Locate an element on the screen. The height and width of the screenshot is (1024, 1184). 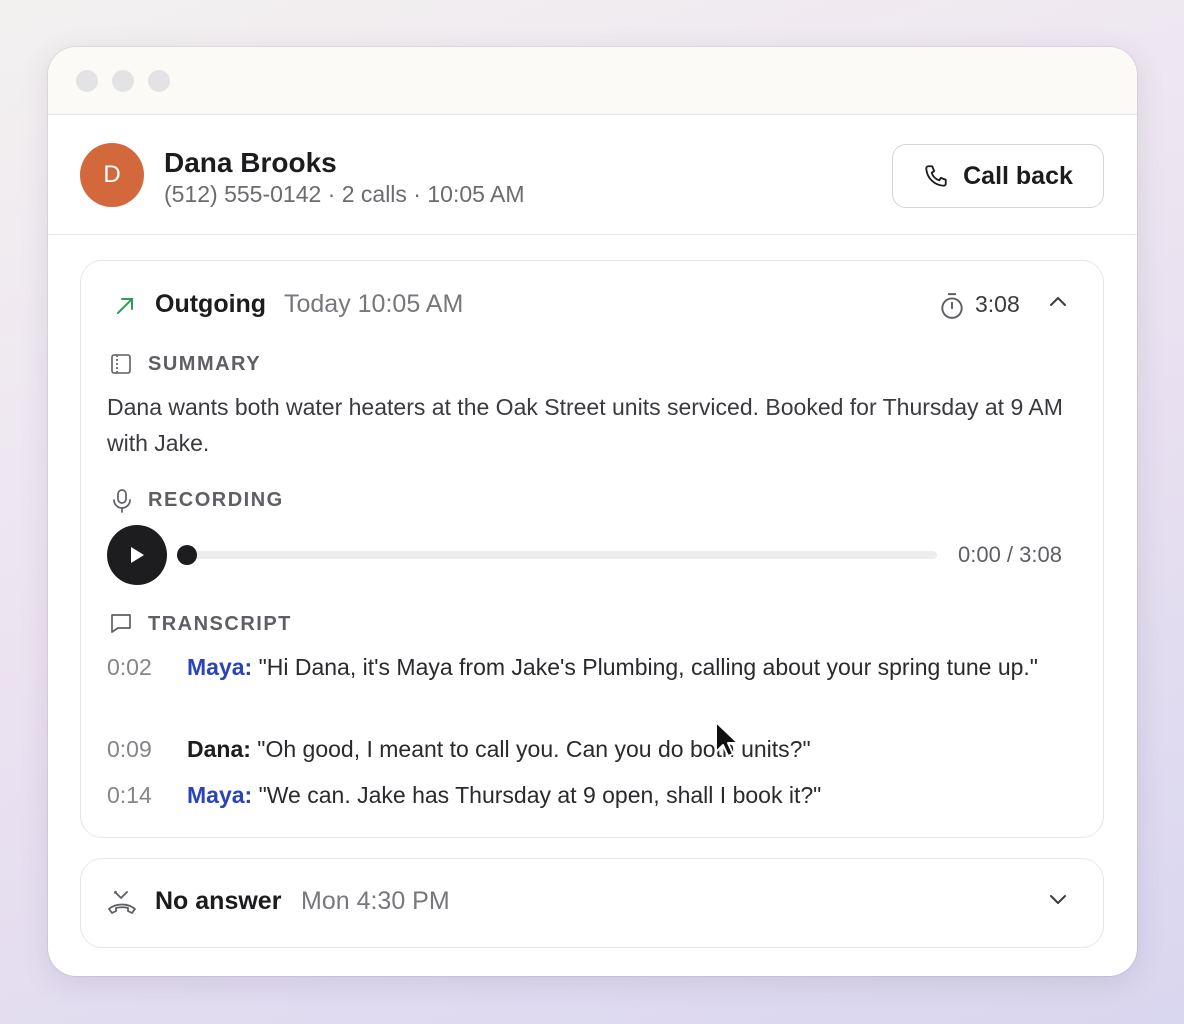
recording-progress-track is located at coordinates (558, 555).